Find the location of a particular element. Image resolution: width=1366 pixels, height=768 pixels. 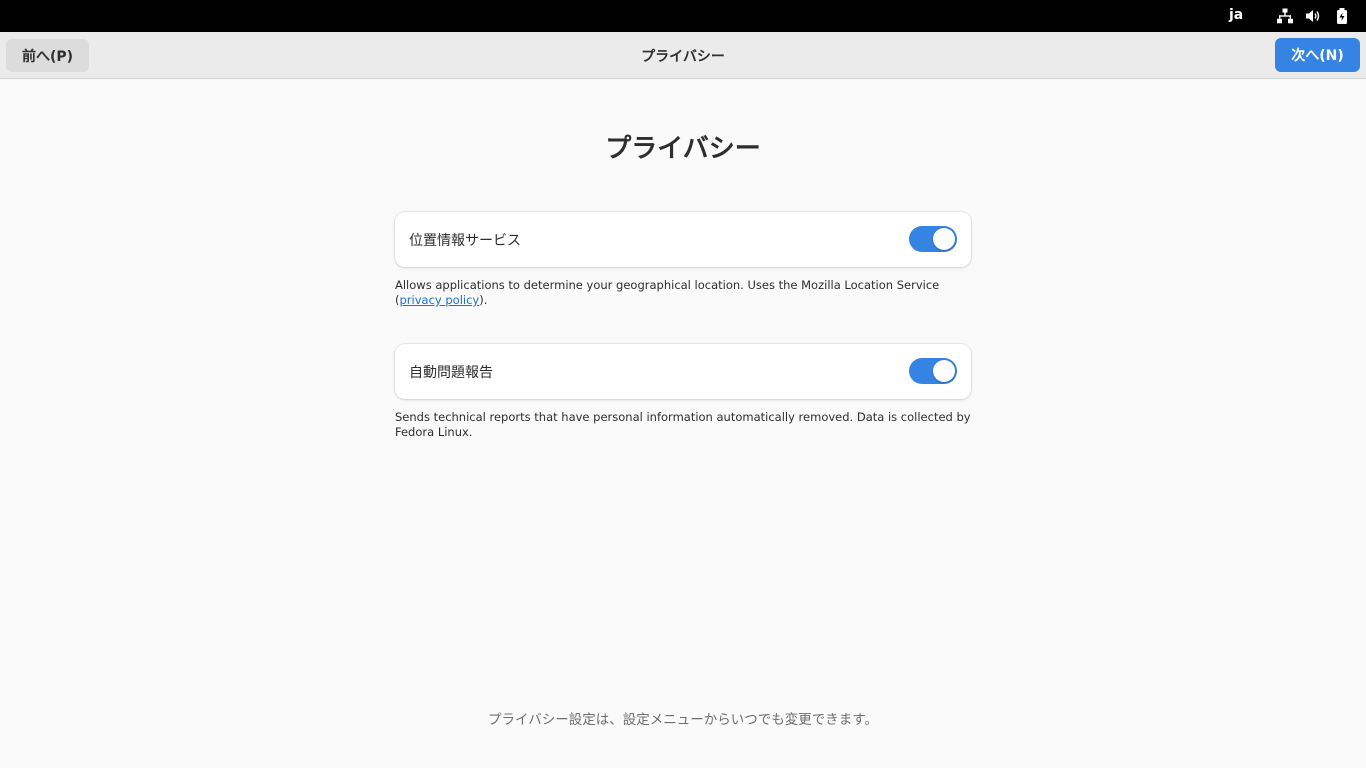

header-title: プライバシー is located at coordinates (683, 57).